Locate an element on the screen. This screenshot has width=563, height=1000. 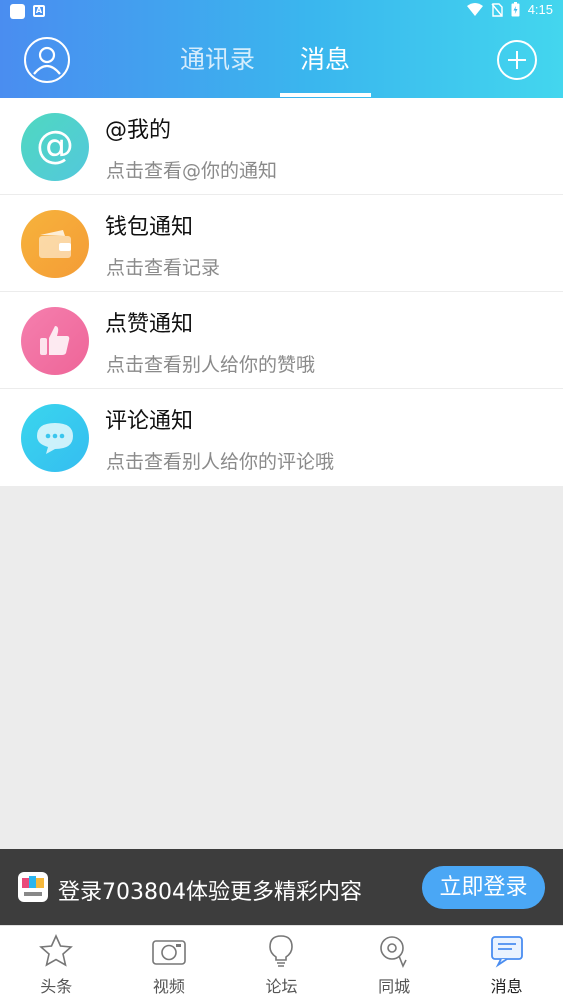
location-icon is located at coordinates (393, 952).